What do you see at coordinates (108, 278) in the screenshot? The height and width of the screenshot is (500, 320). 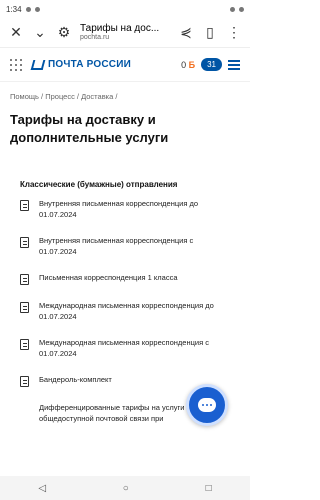 I see `document-label: Письменная корреспонденция 1 класса` at bounding box center [108, 278].